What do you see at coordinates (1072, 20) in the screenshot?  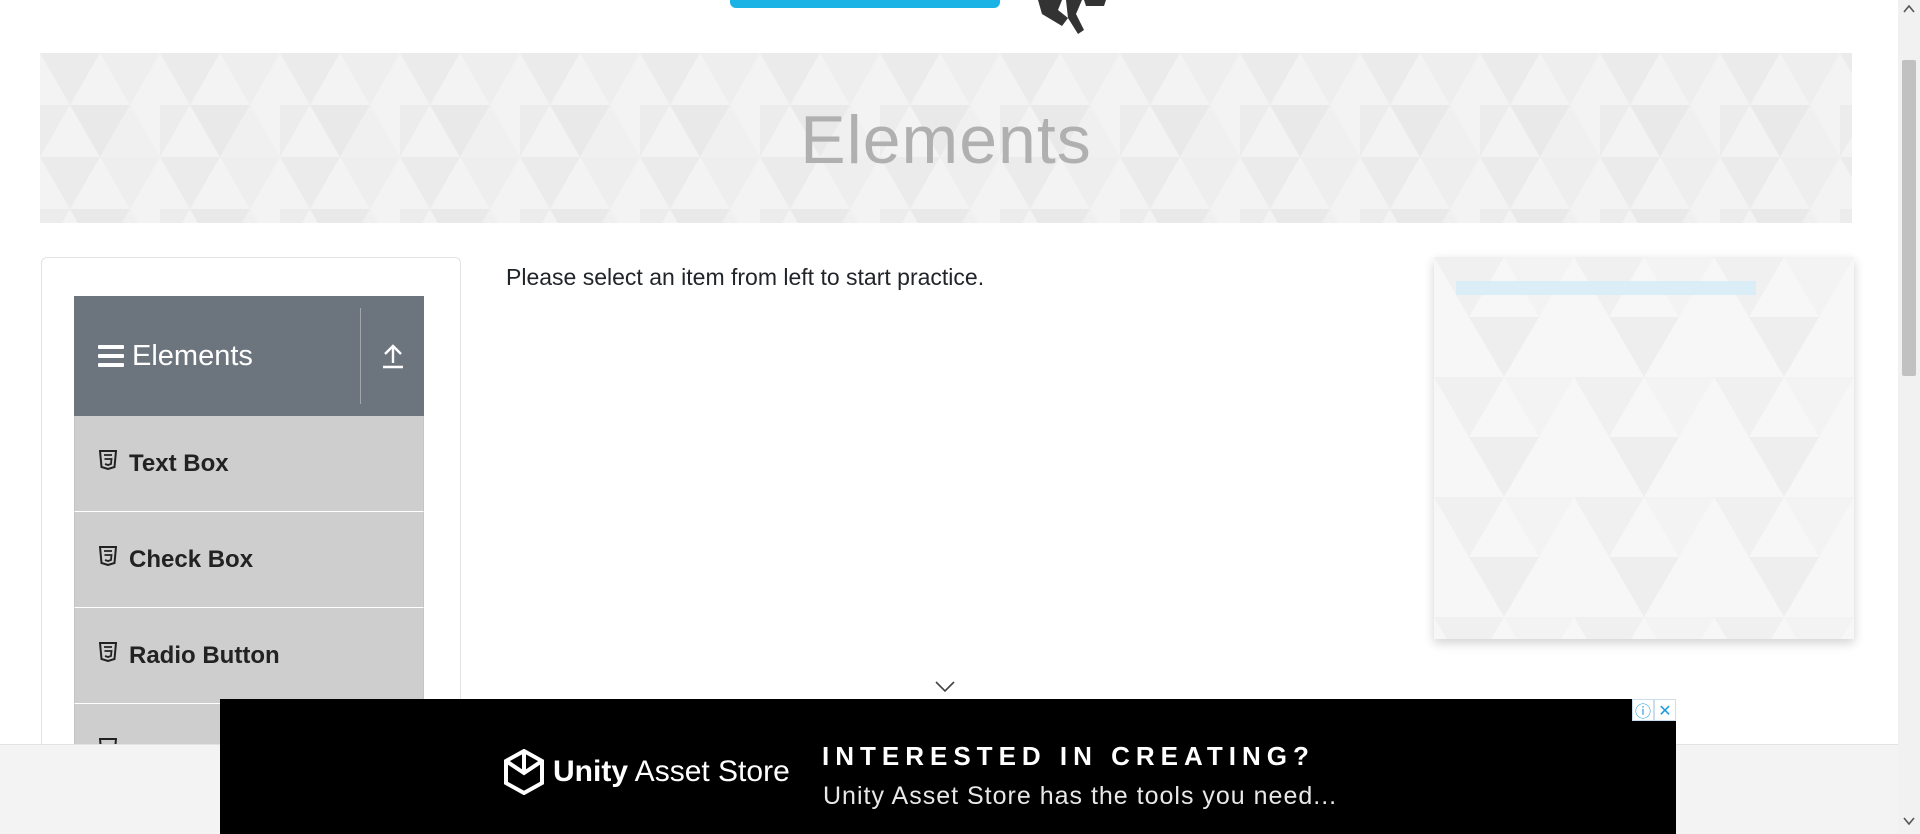 I see `logo-gear-icon` at bounding box center [1072, 20].